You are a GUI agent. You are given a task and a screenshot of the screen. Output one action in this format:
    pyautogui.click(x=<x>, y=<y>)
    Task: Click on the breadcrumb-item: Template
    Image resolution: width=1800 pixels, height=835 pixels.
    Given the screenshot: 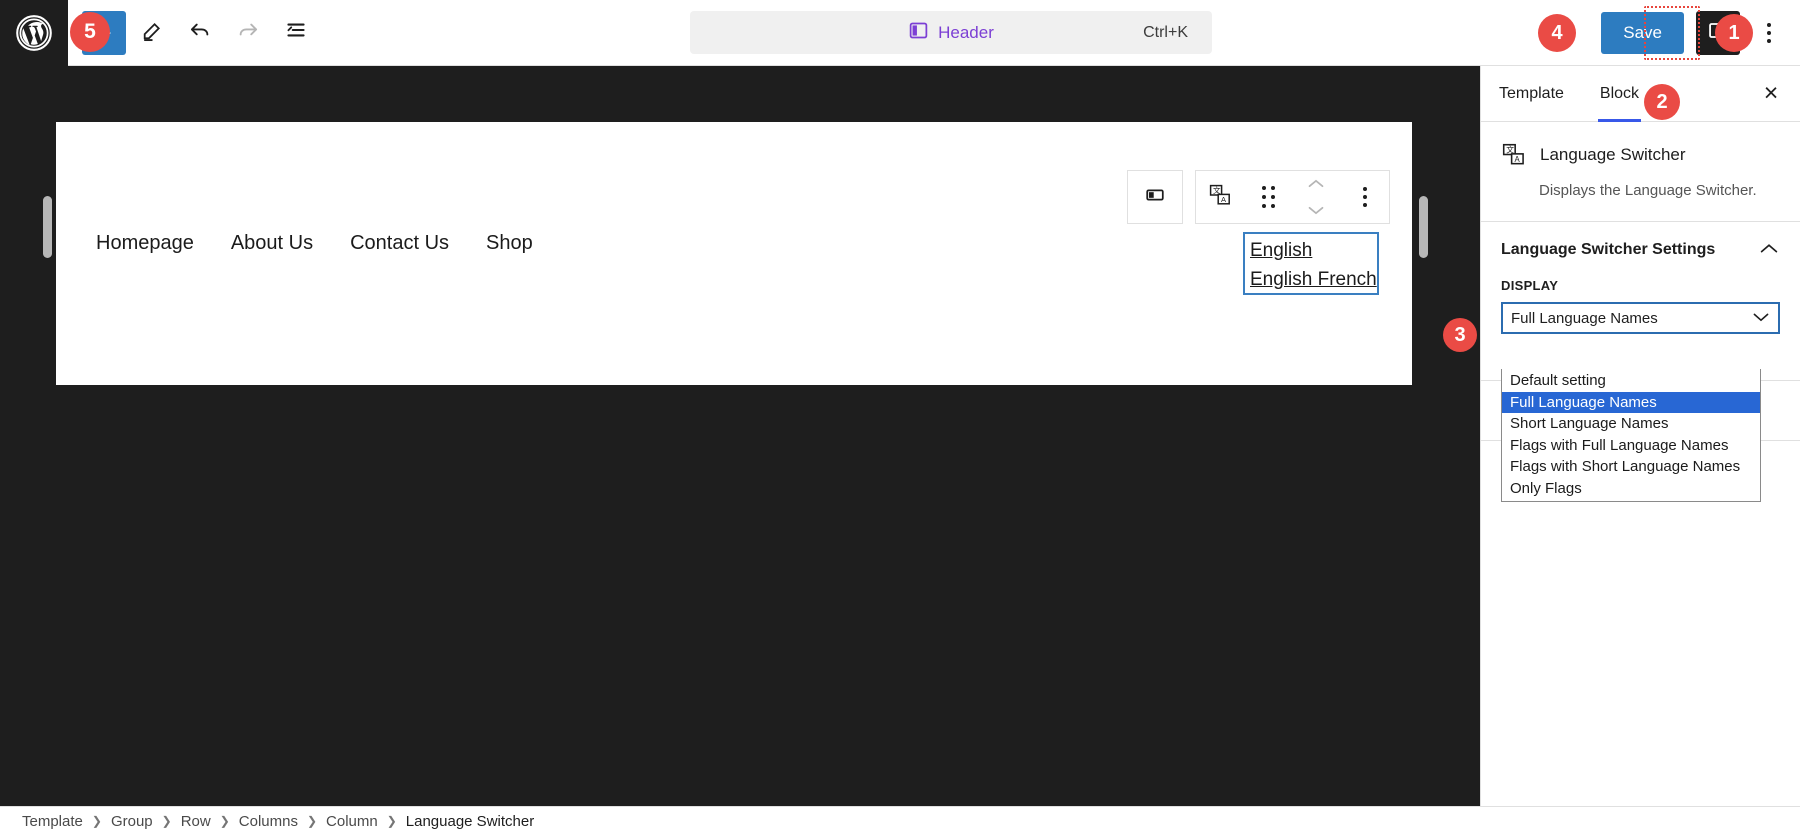 What is the action you would take?
    pyautogui.click(x=52, y=821)
    